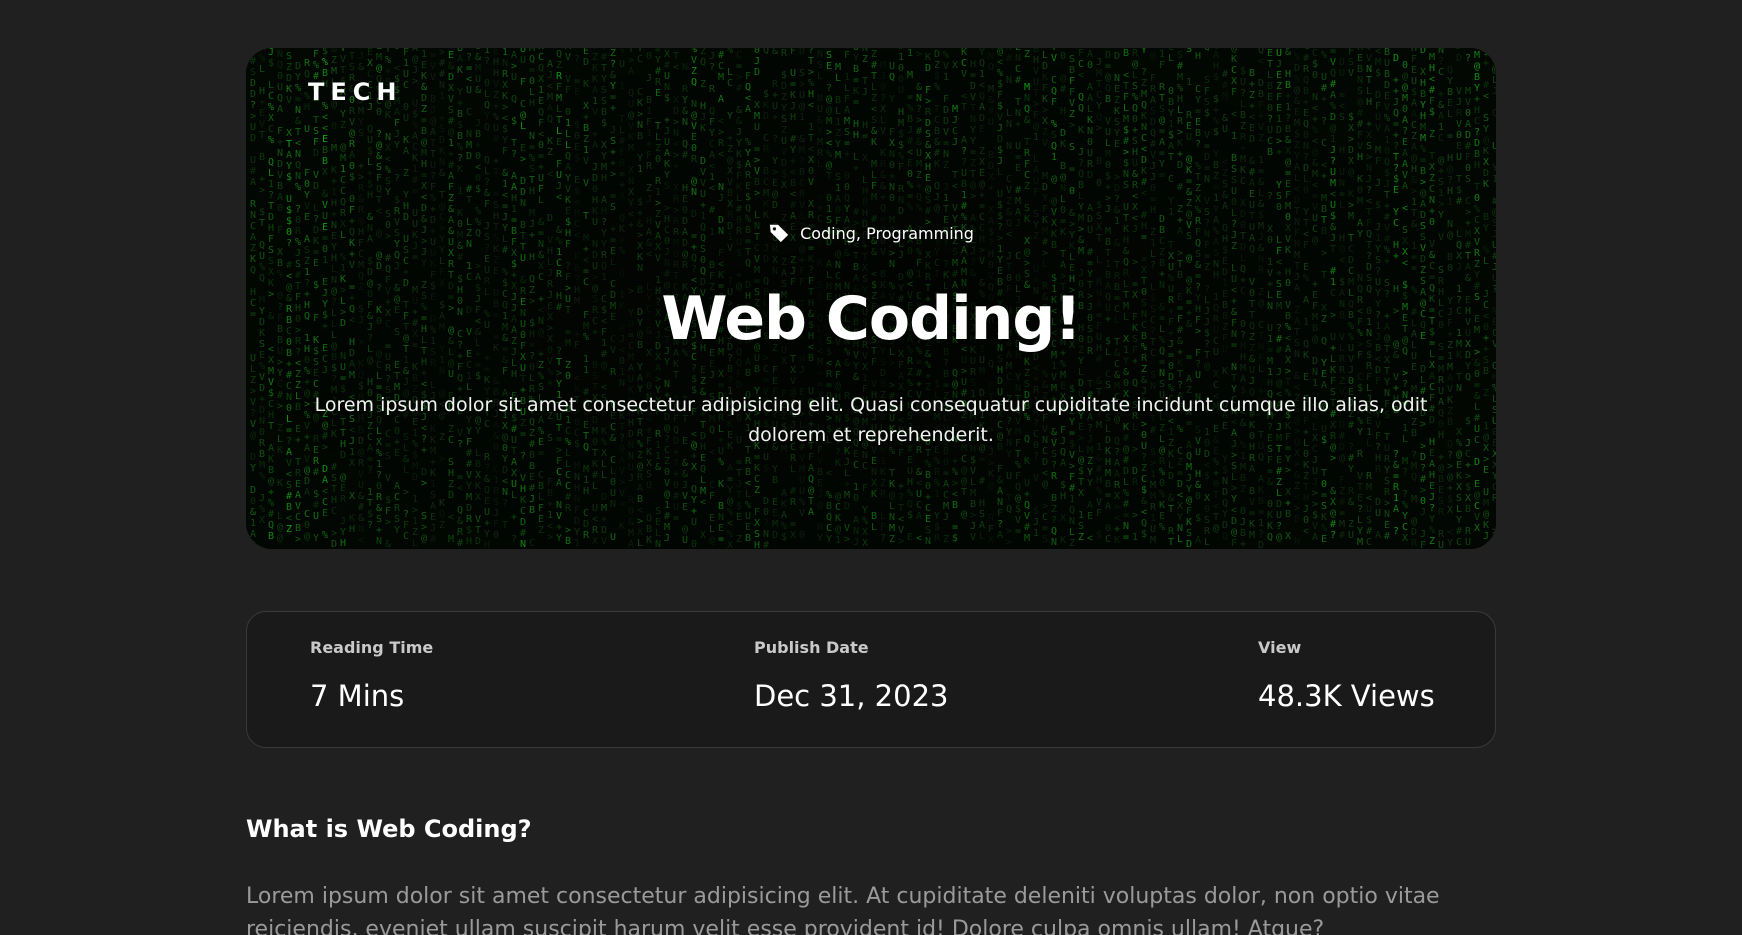 This screenshot has height=935, width=1742. What do you see at coordinates (871, 319) in the screenshot?
I see `post-title: Web Coding!` at bounding box center [871, 319].